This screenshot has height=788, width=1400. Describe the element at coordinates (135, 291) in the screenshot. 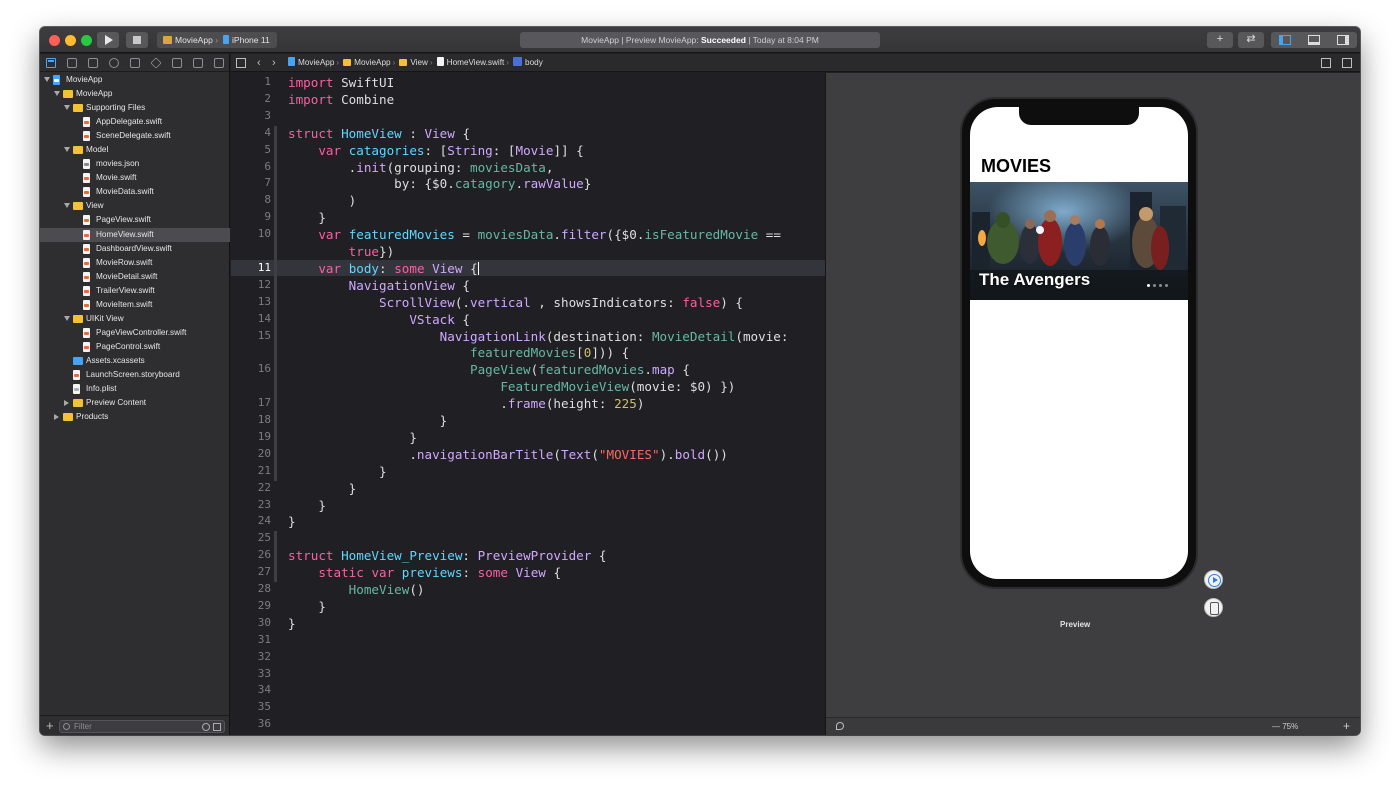

I see `navigator-item: TrailerView.swift` at that location.